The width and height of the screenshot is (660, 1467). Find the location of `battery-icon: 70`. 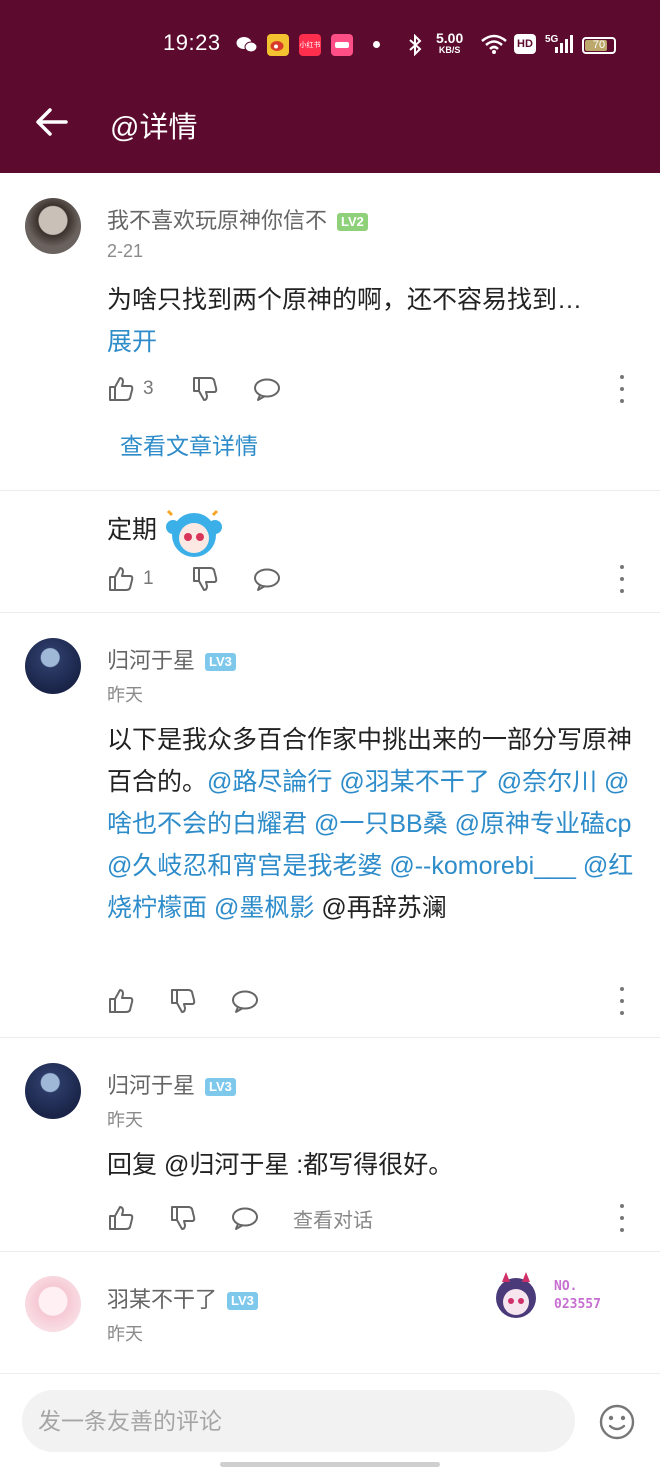

battery-icon: 70 is located at coordinates (599, 45).